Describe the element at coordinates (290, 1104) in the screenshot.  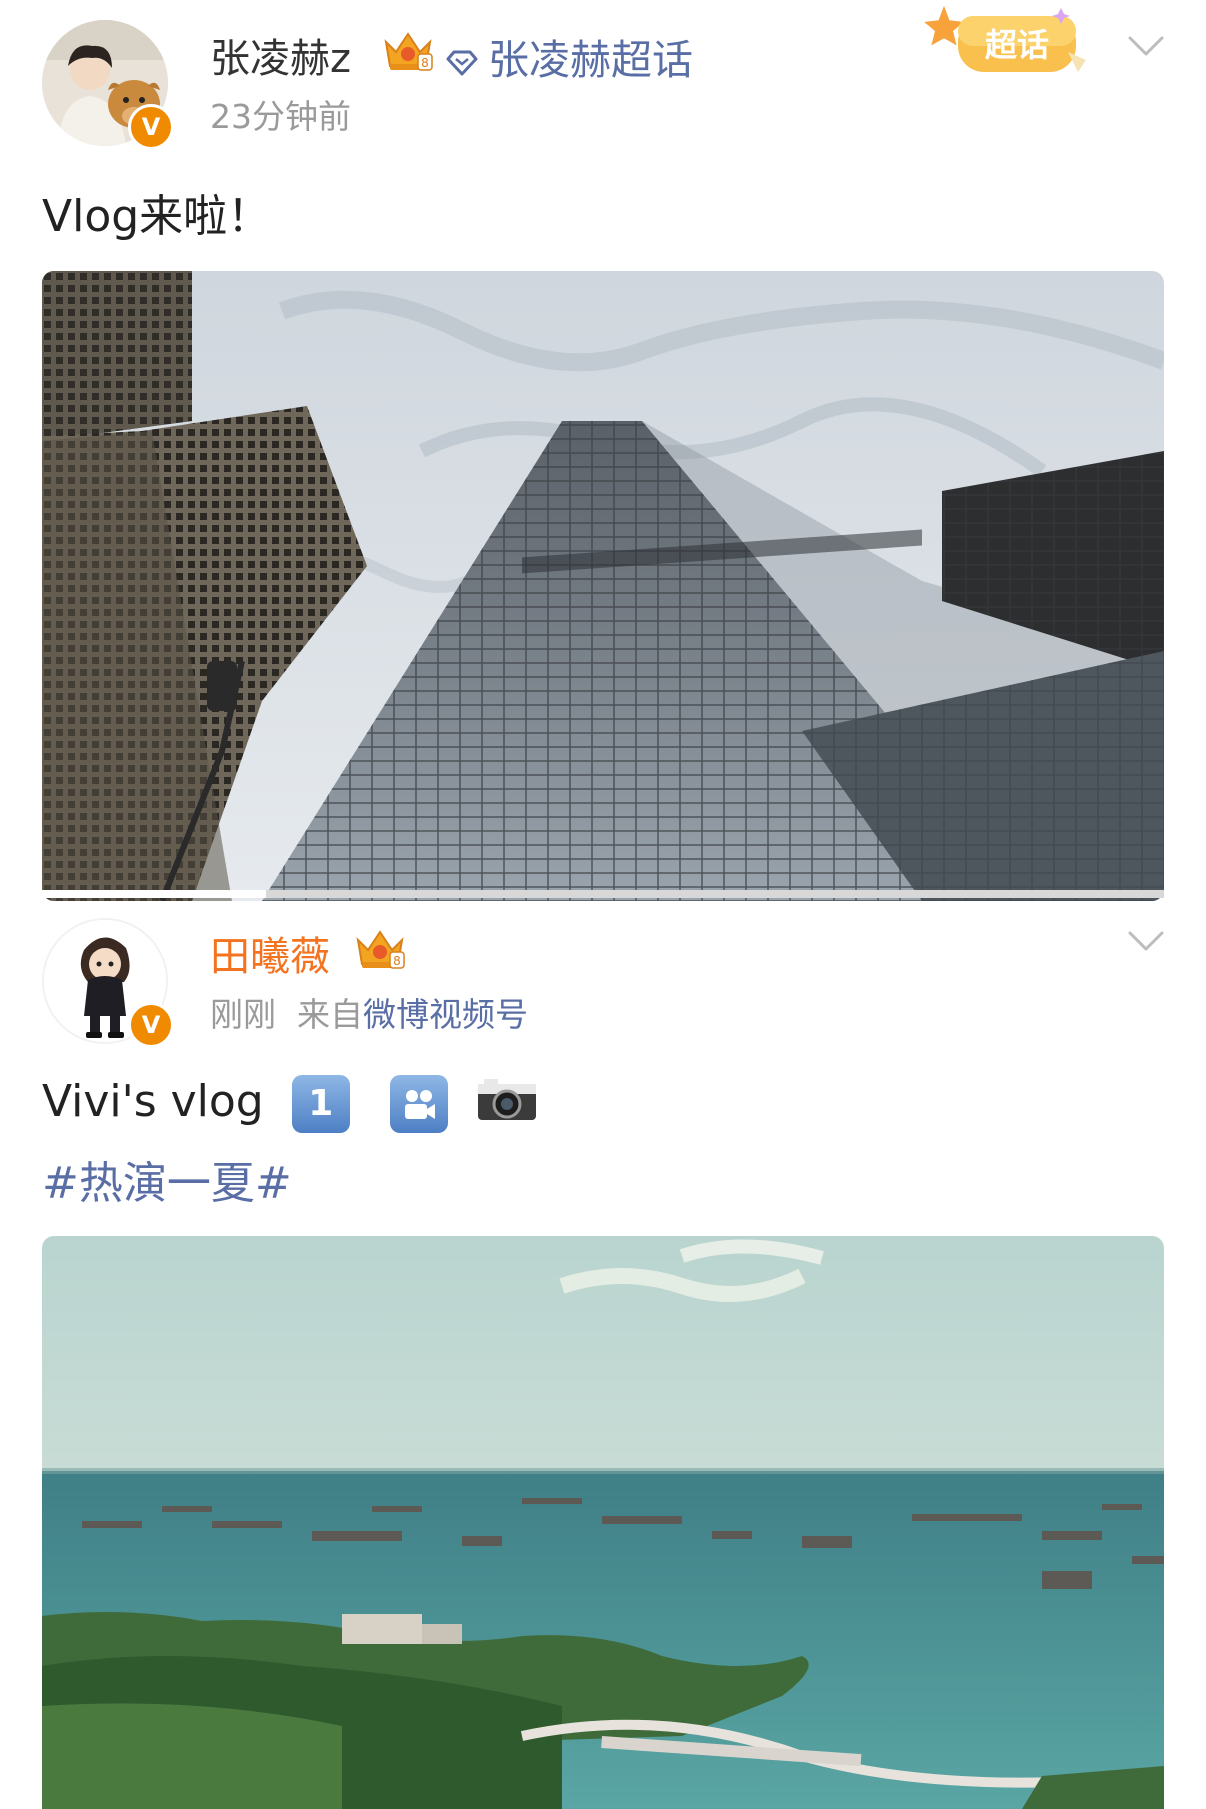
I see `post-text: Vivi's vlog 1` at that location.